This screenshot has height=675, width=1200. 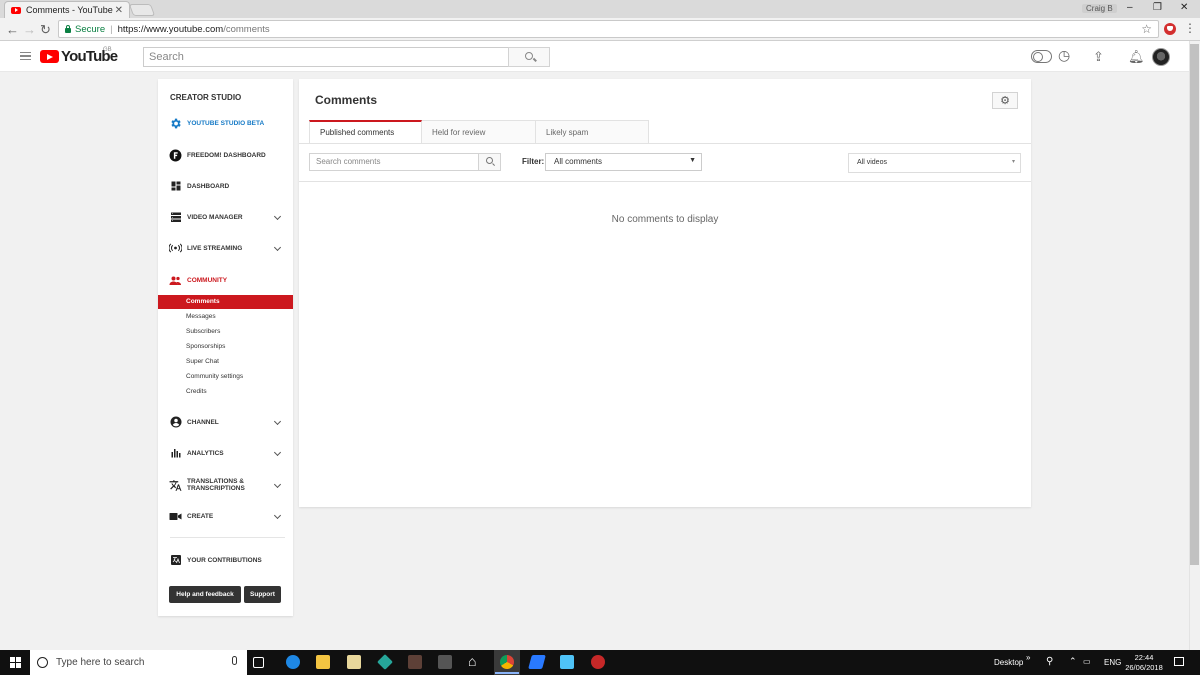 What do you see at coordinates (1194, 304) in the screenshot?
I see `scrollbar-thumb` at bounding box center [1194, 304].